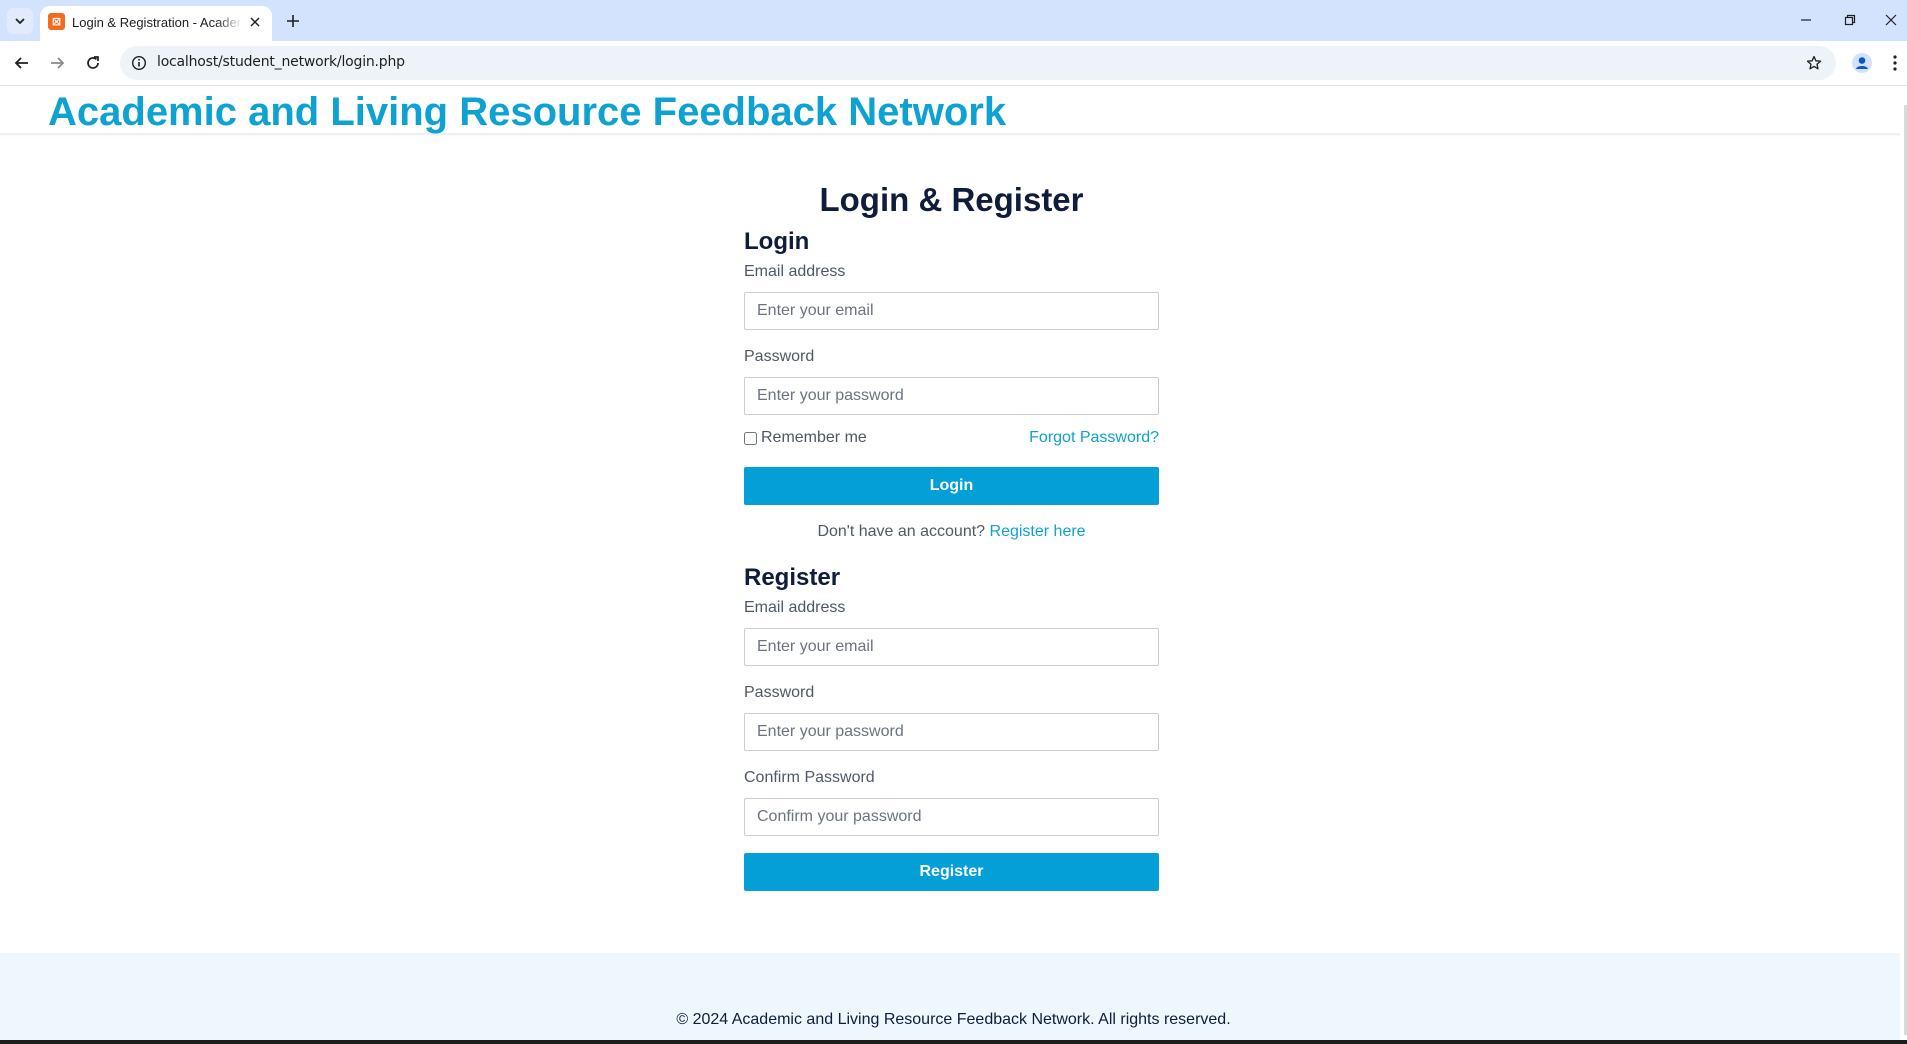 The image size is (1907, 1044). What do you see at coordinates (777, 241) in the screenshot?
I see `login-heading: Login` at bounding box center [777, 241].